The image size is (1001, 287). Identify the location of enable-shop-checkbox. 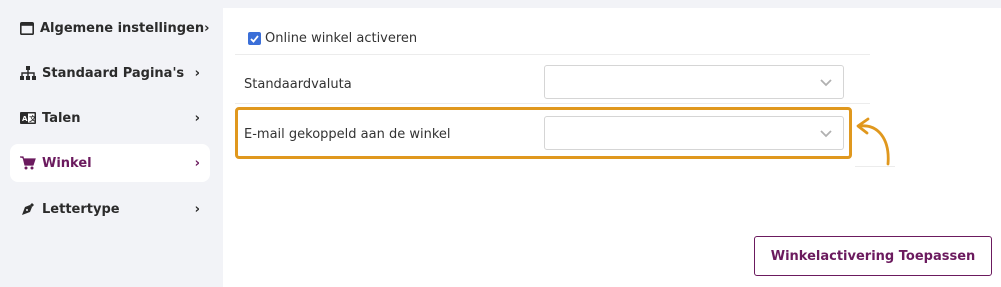
(254, 38).